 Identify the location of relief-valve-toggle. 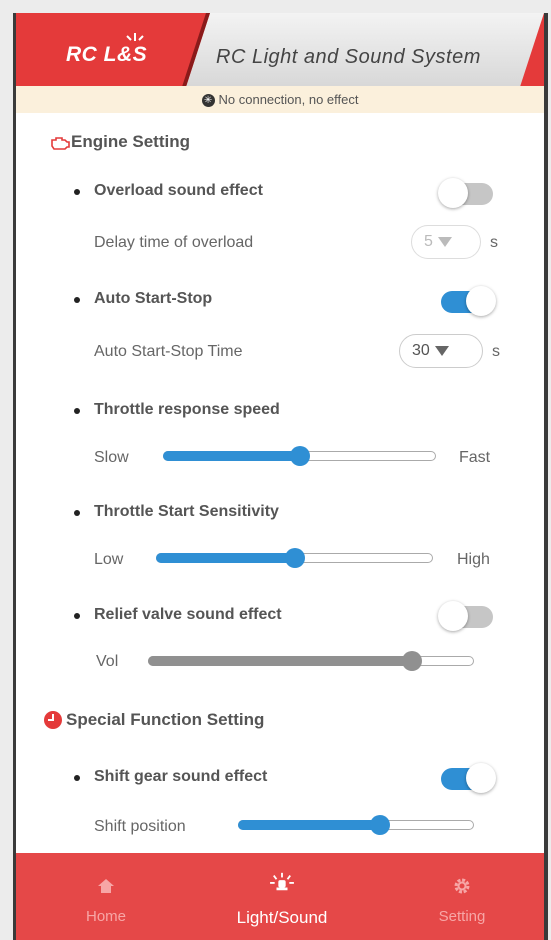
(467, 616).